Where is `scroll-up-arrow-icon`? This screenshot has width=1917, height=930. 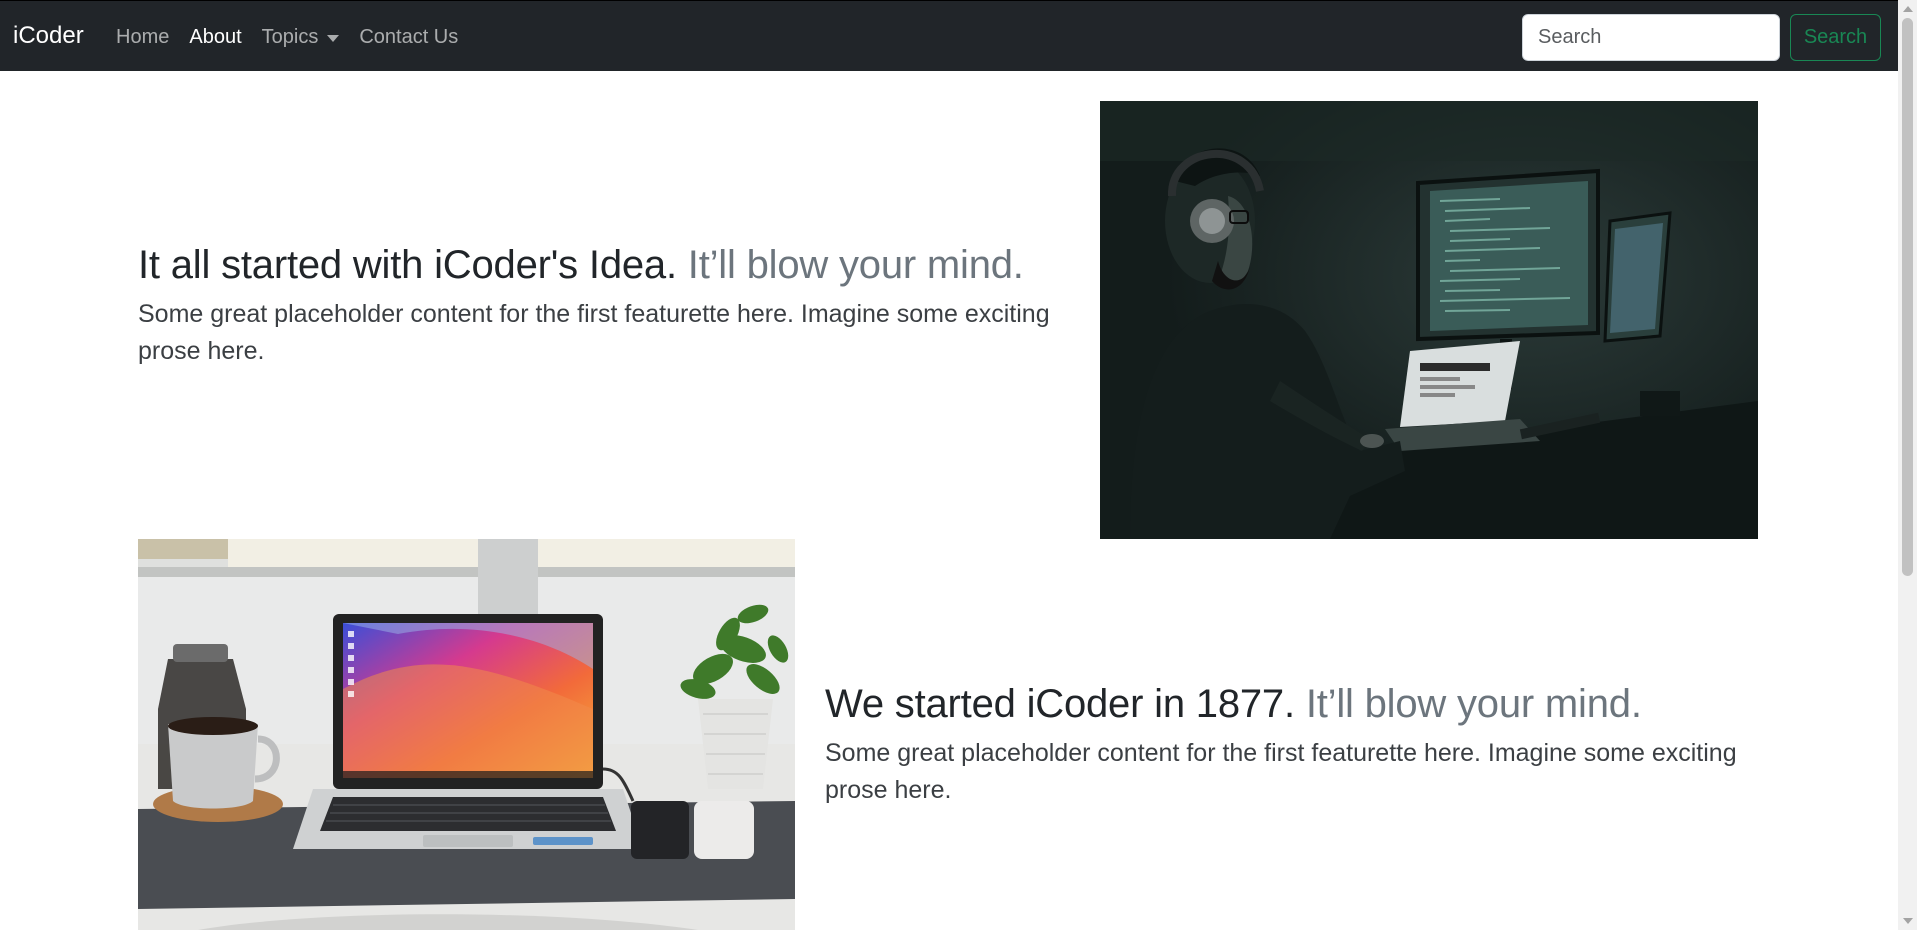 scroll-up-arrow-icon is located at coordinates (1908, 9).